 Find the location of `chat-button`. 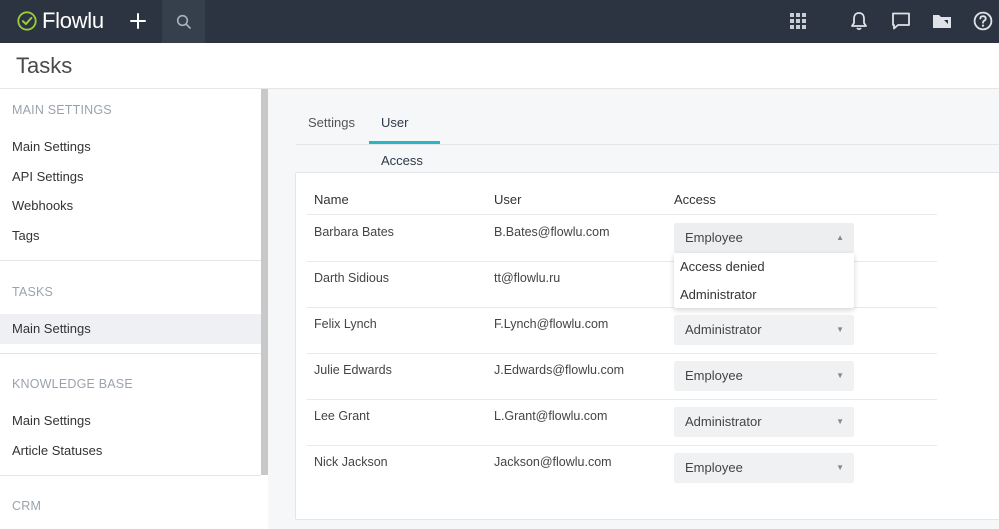

chat-button is located at coordinates (901, 21).